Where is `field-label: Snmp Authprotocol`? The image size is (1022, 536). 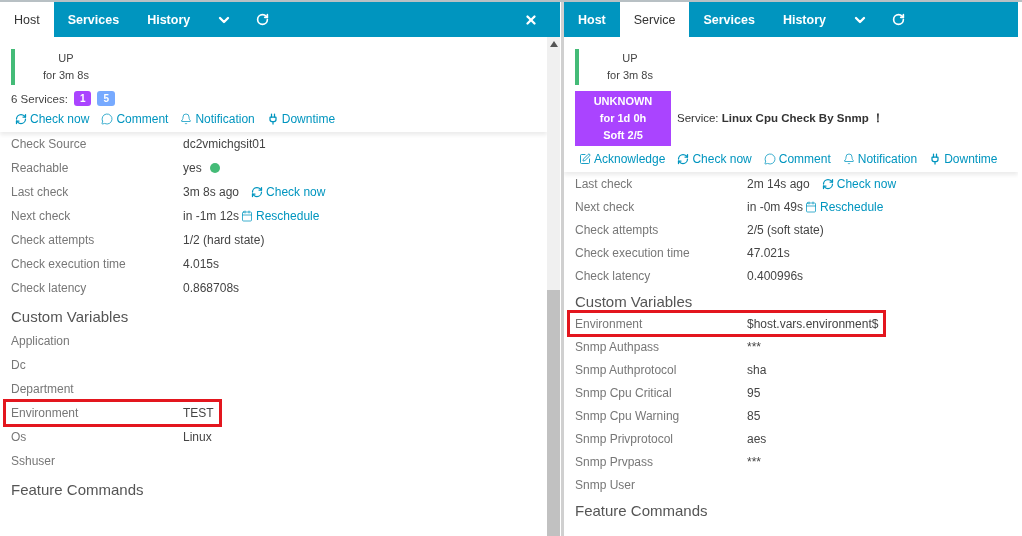 field-label: Snmp Authprotocol is located at coordinates (626, 369).